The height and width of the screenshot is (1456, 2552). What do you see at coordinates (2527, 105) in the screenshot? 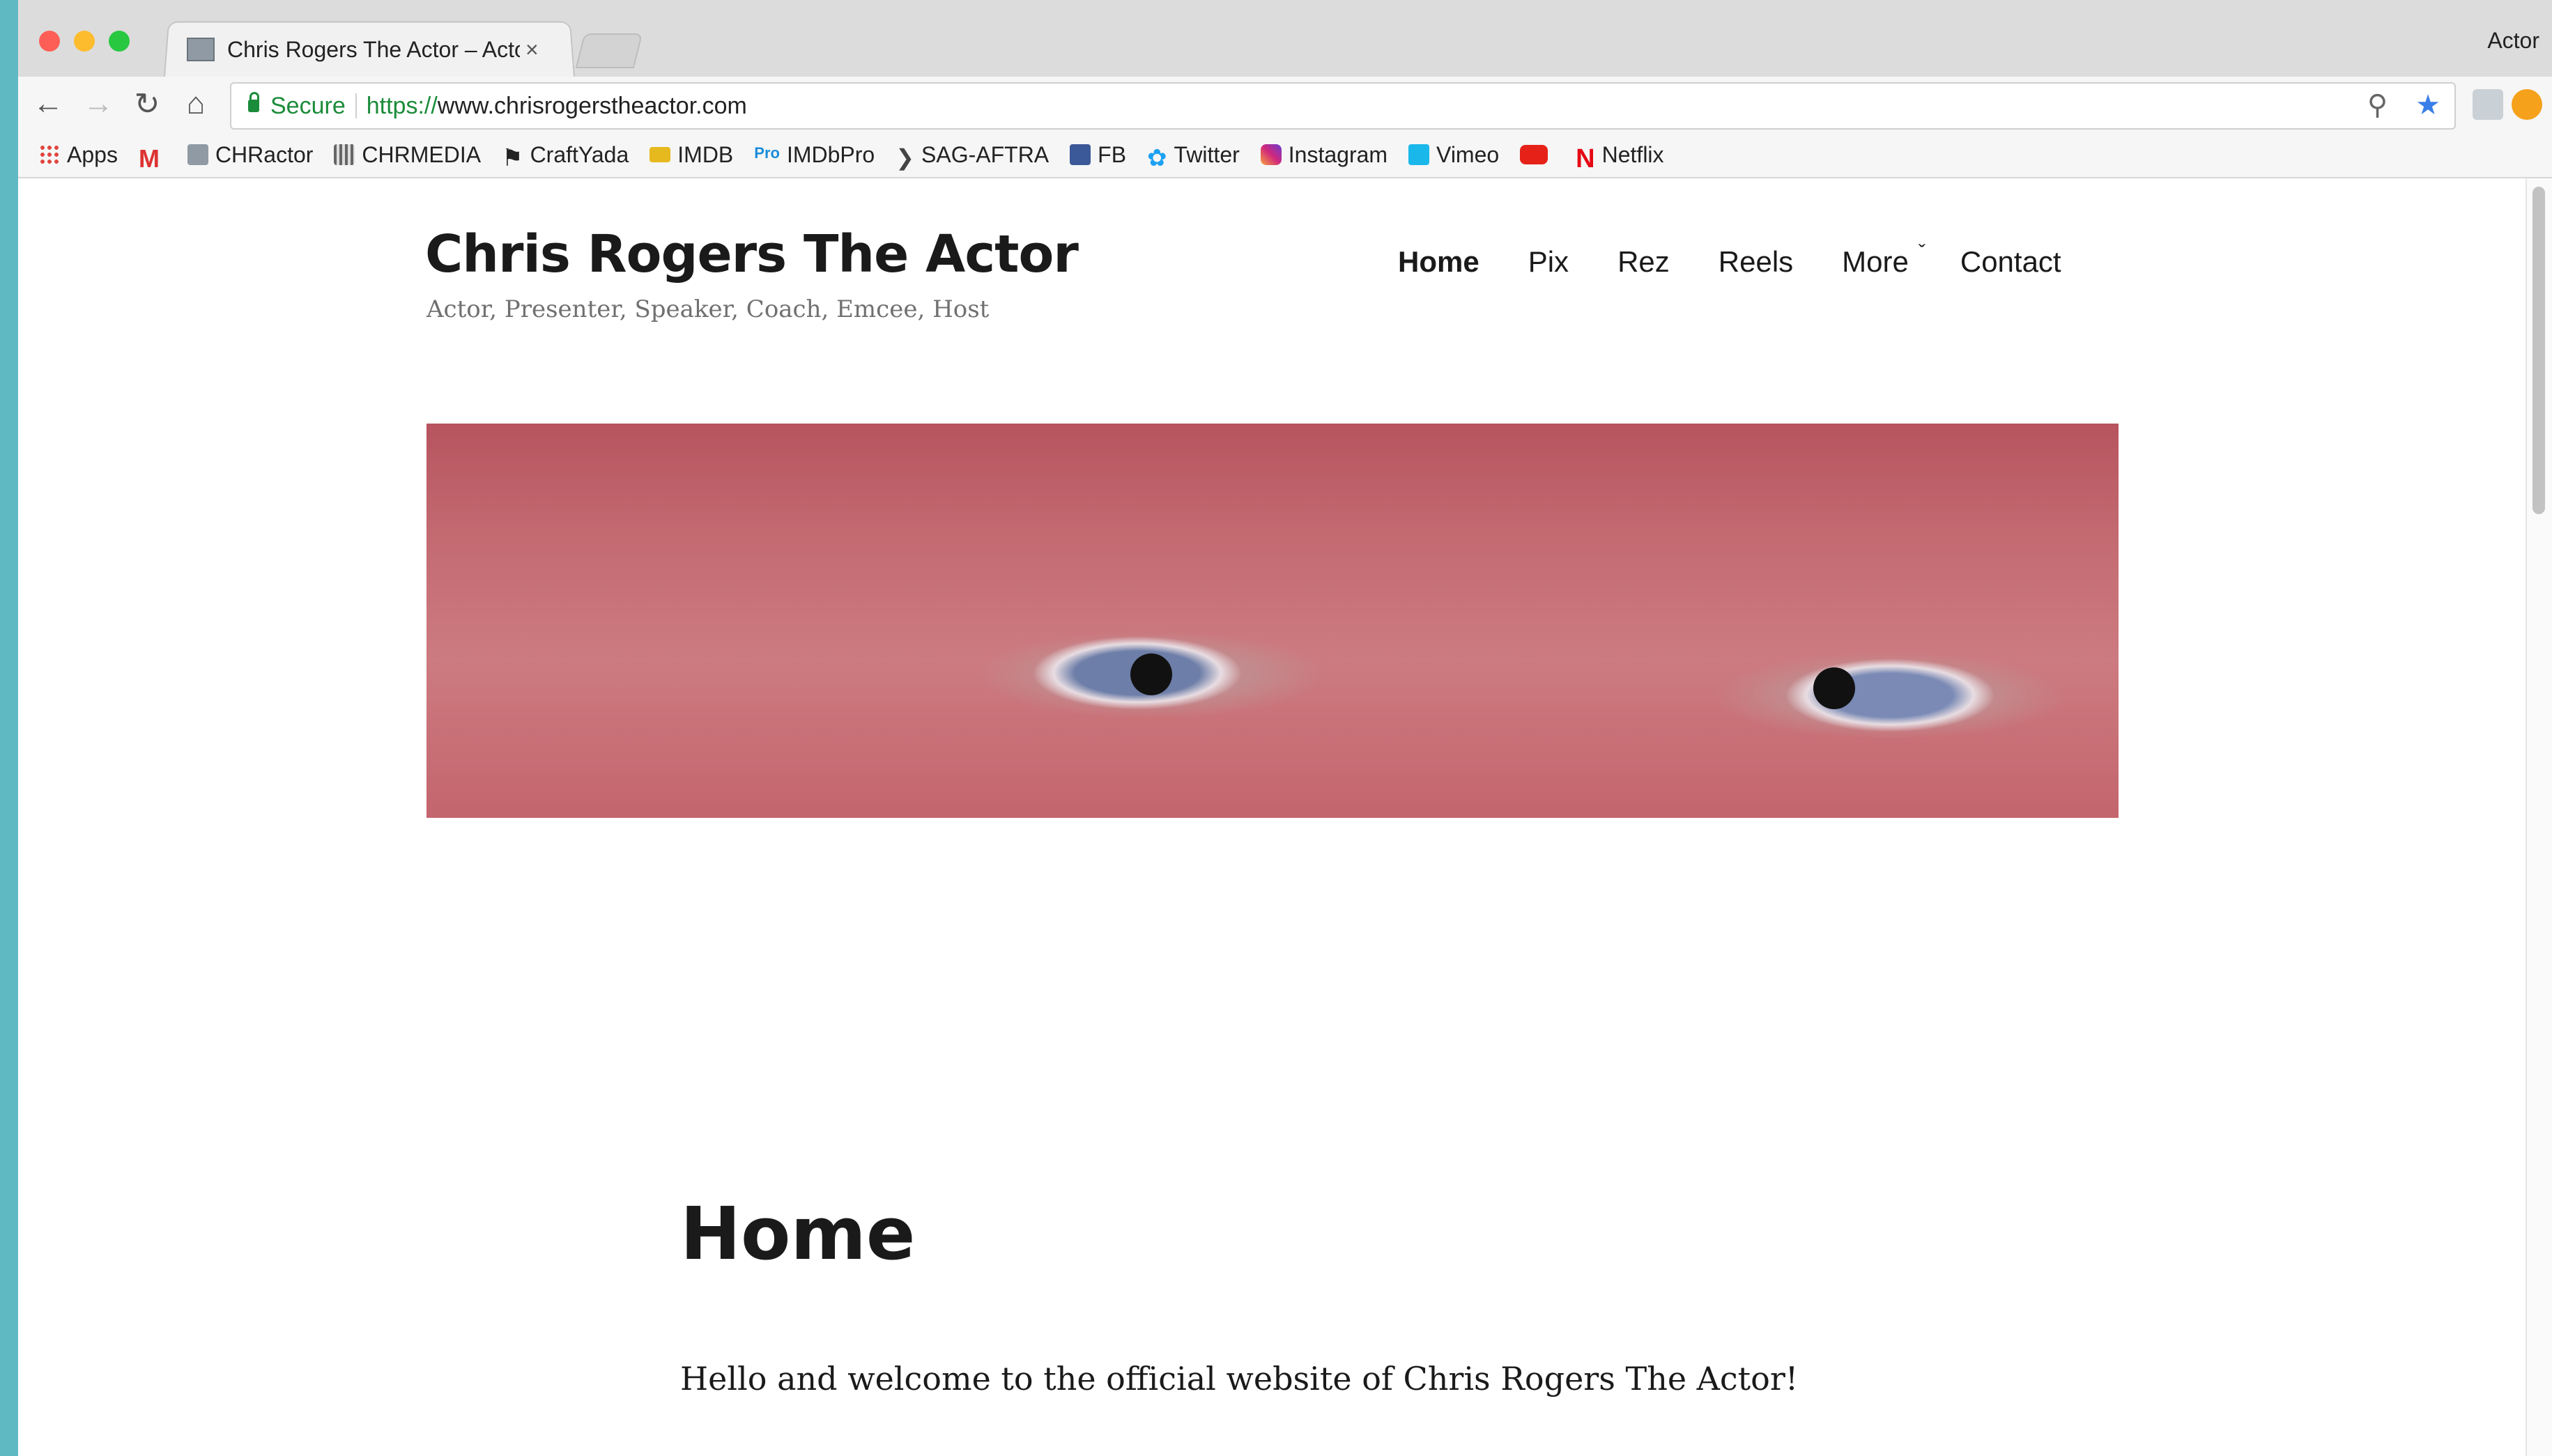
I see `orange-extension-icon` at bounding box center [2527, 105].